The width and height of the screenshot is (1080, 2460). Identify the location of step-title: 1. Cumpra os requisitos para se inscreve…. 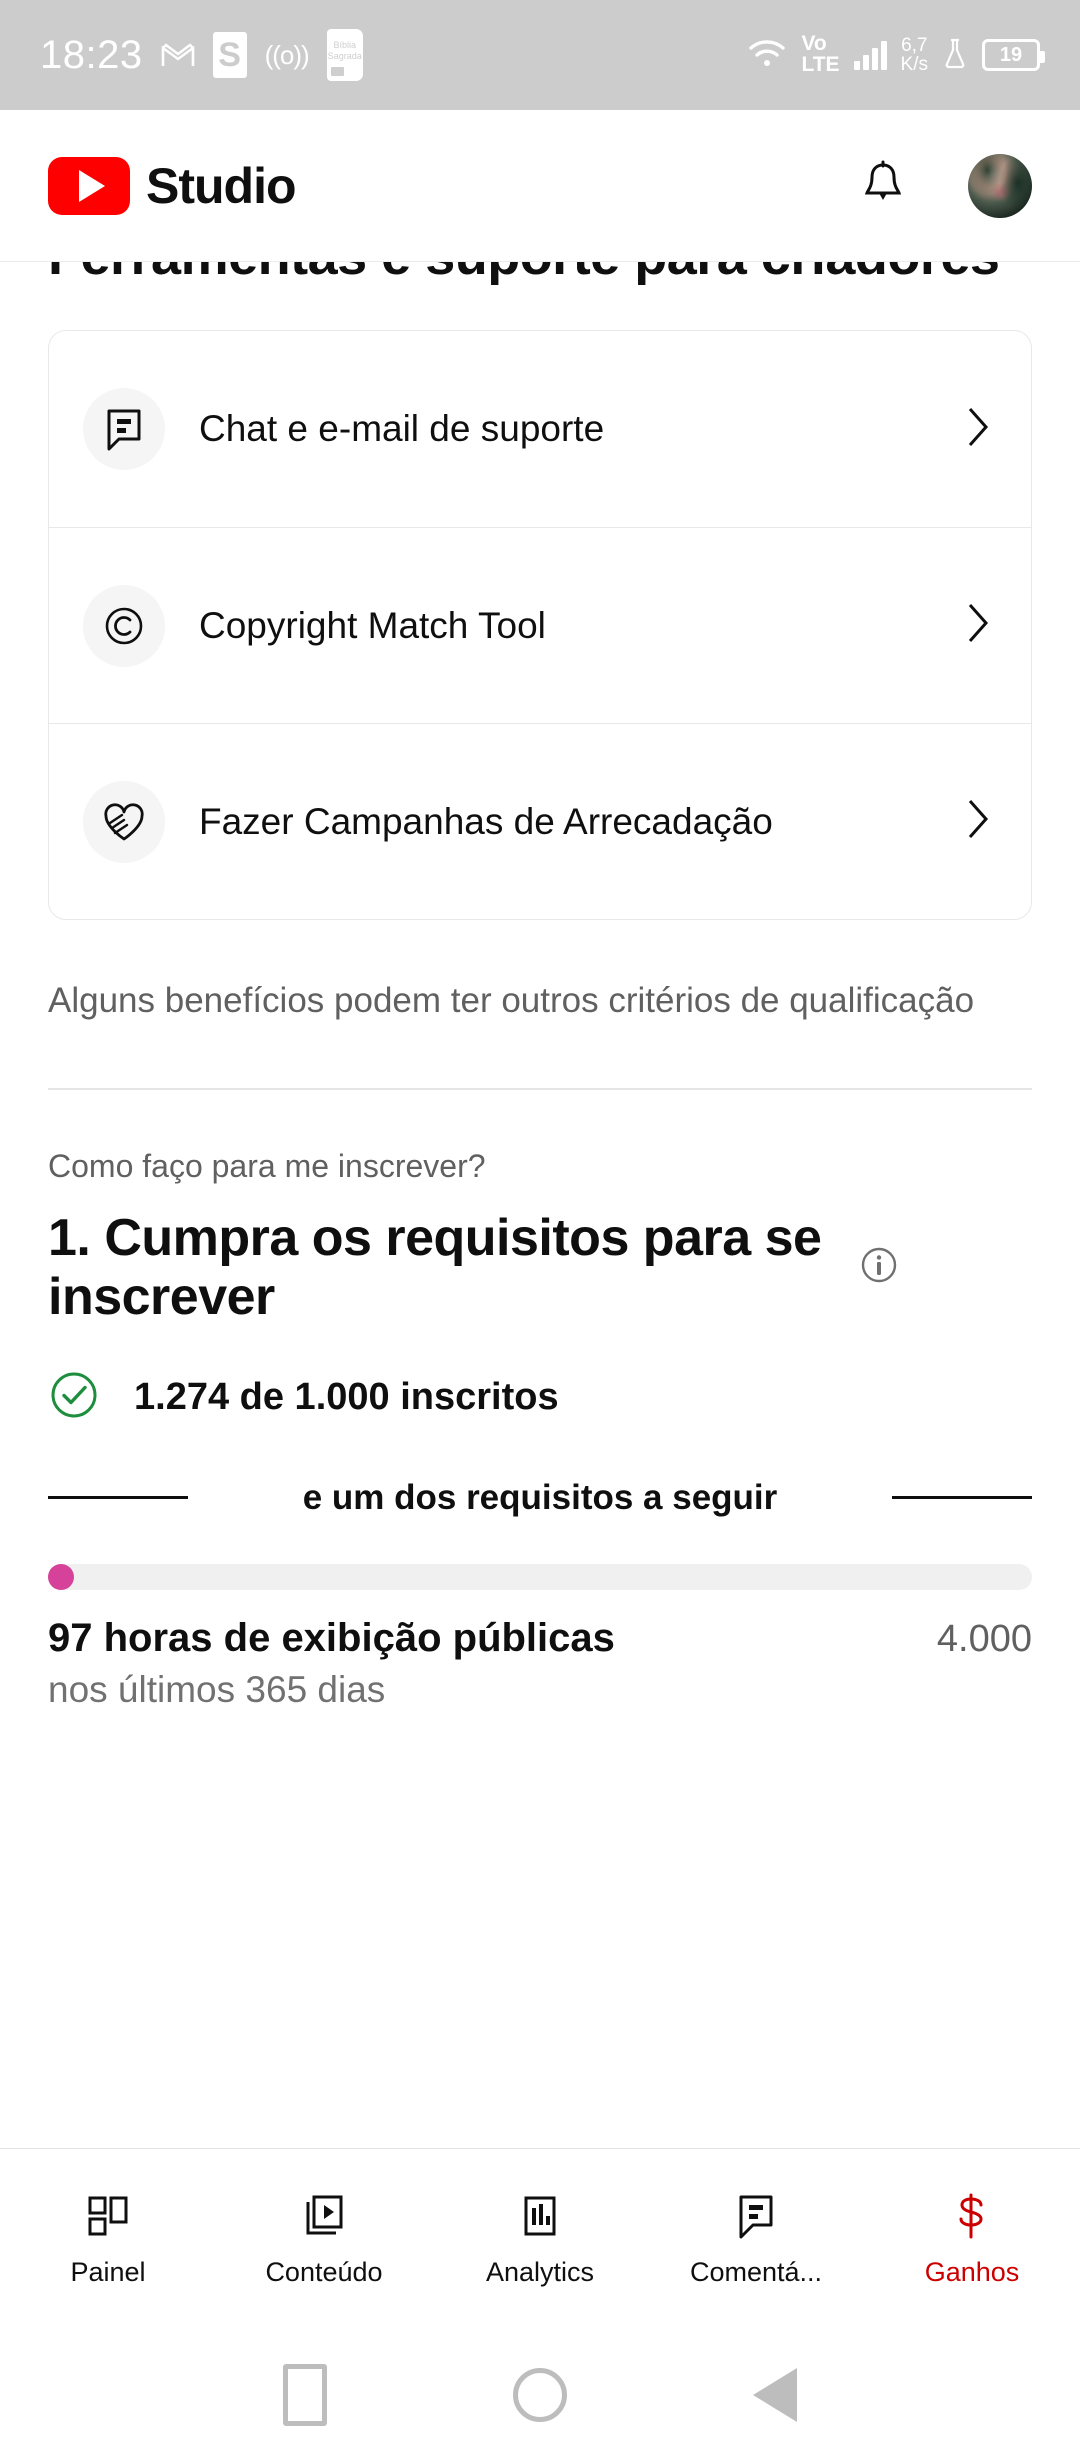
(435, 1267).